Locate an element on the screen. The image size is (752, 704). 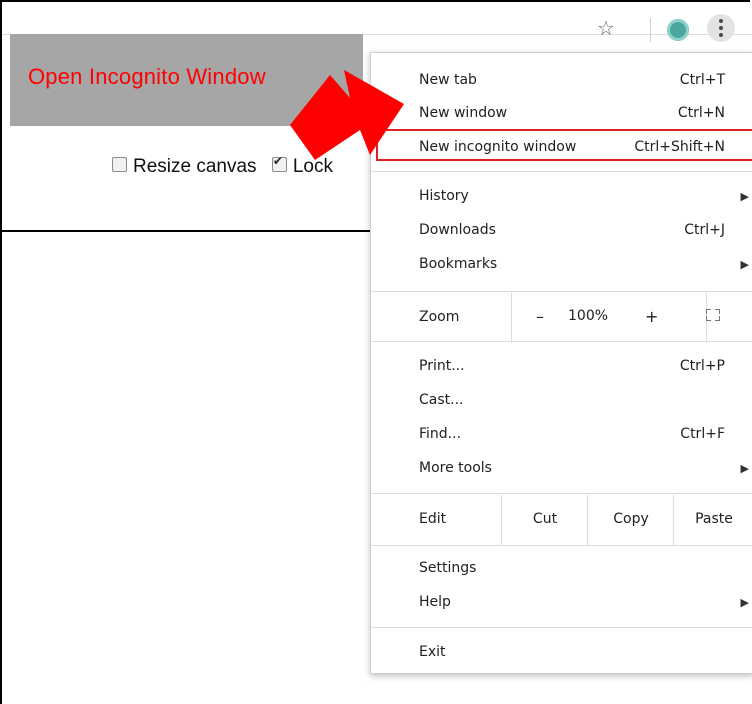
annotation-arrow is located at coordinates (347, 115).